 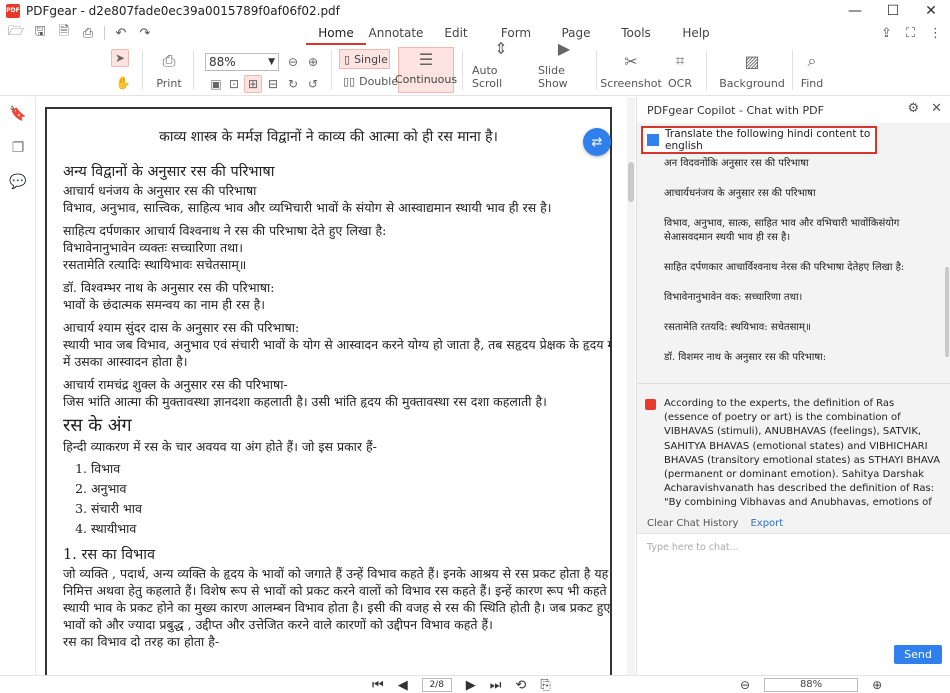 I want to click on thumbnails-icon: ❐, so click(x=18, y=148).